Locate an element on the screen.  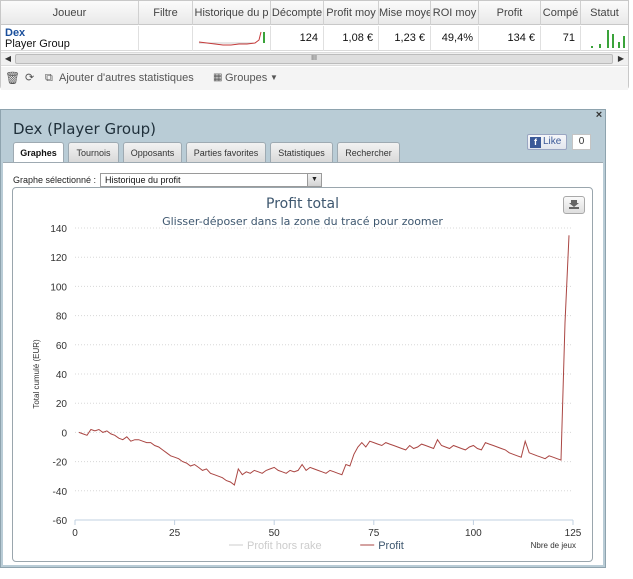
status-bars is located at coordinates (608, 39).